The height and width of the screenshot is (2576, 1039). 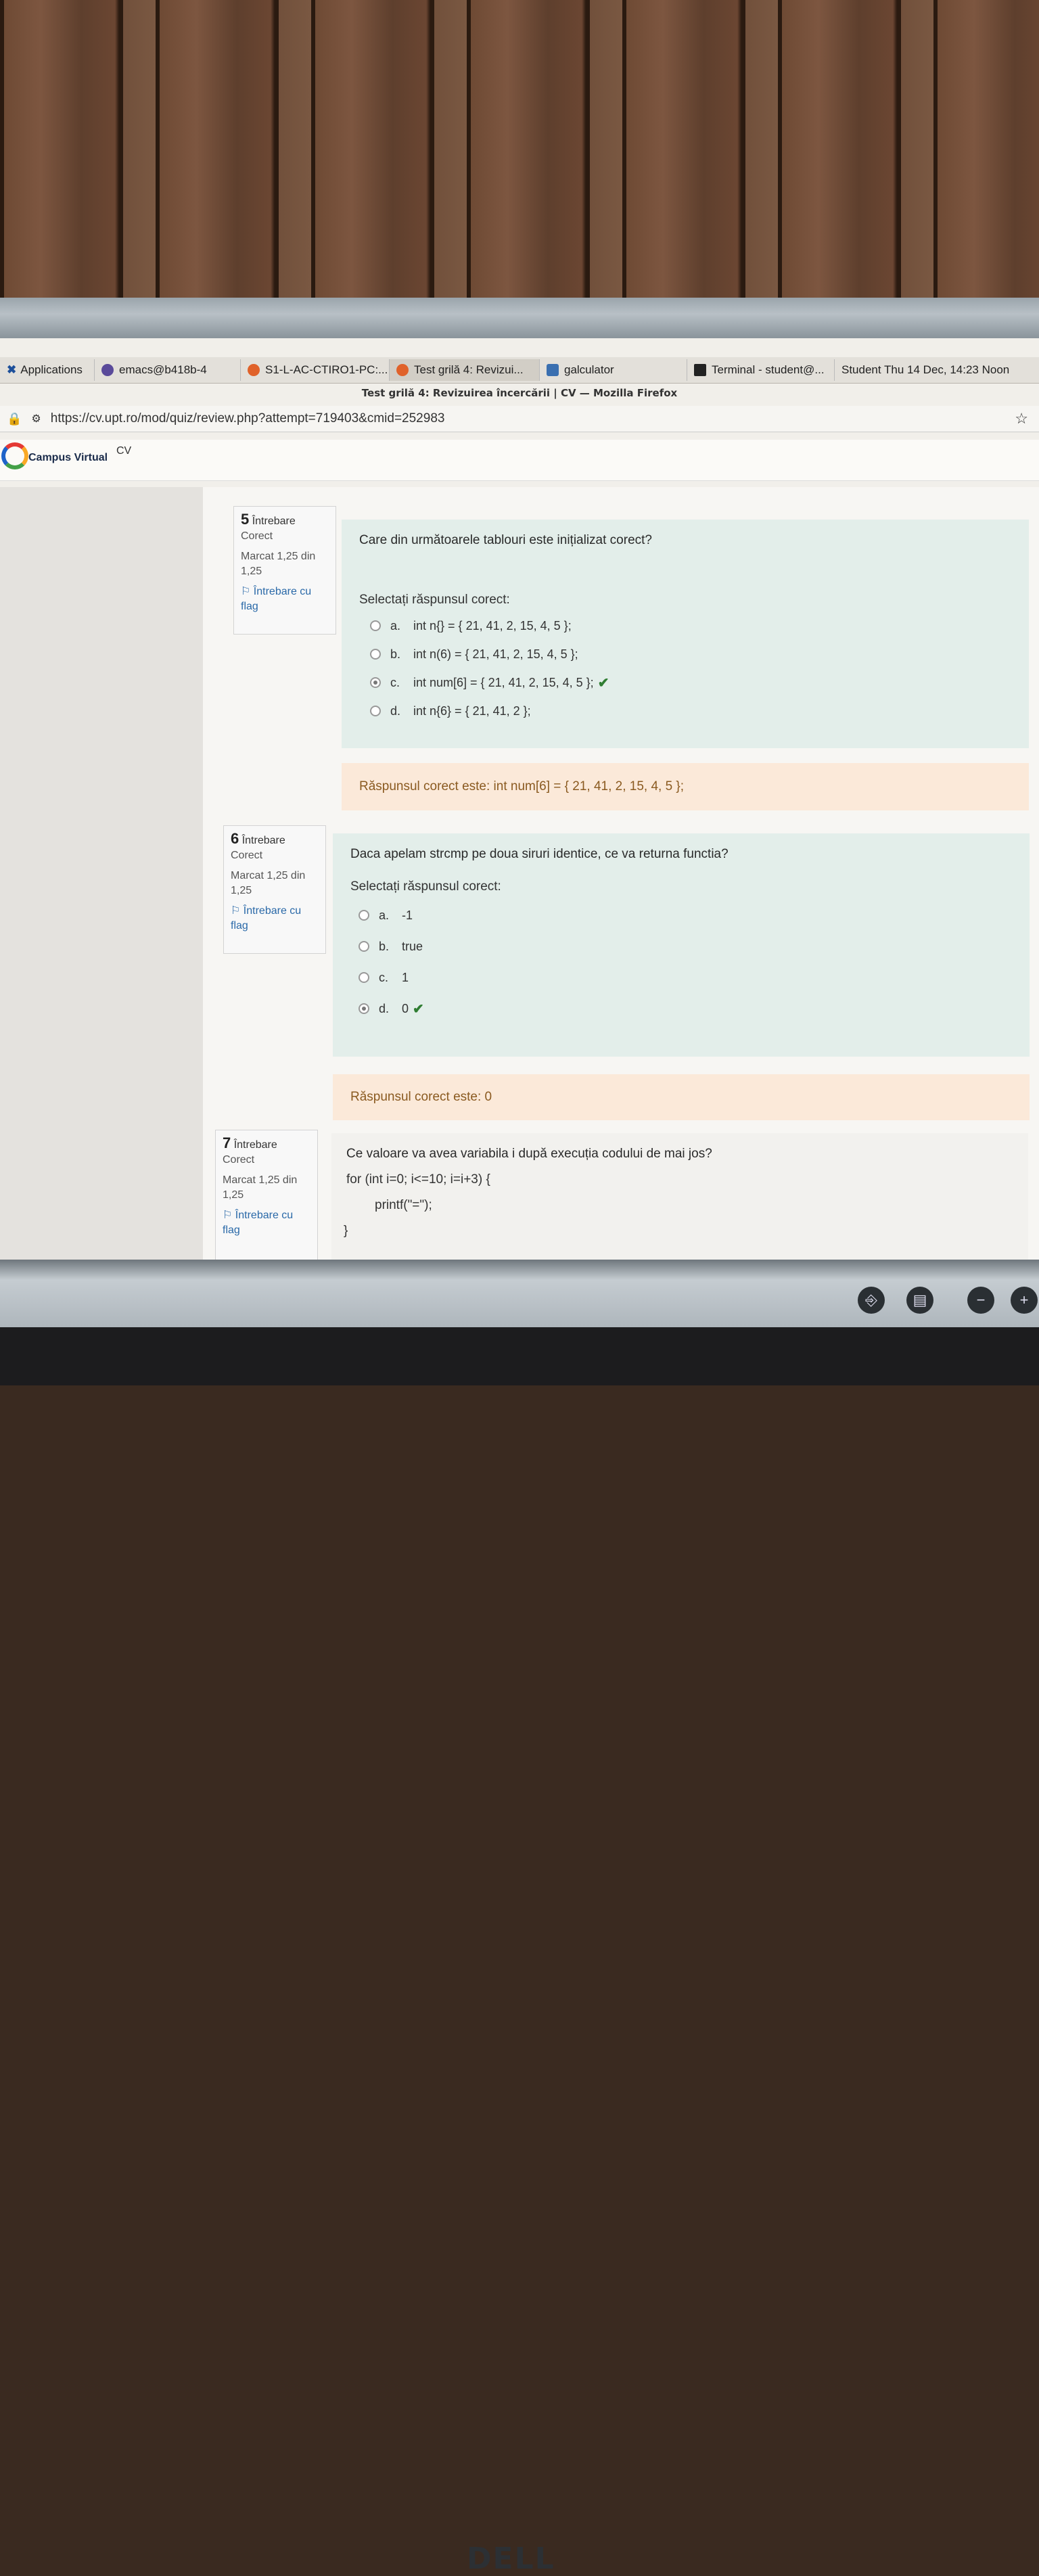 I want to click on answer-text: int num[6] = { 21, 41, 2, 15, 4, 5 };, so click(x=503, y=682).